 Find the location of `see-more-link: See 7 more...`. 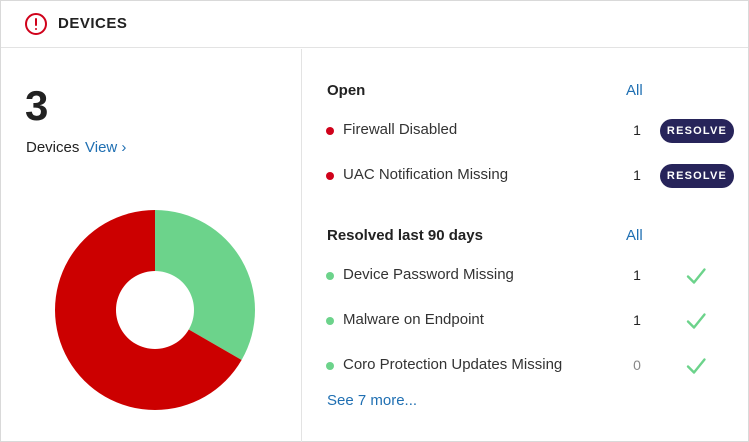

see-more-link: See 7 more... is located at coordinates (372, 400).